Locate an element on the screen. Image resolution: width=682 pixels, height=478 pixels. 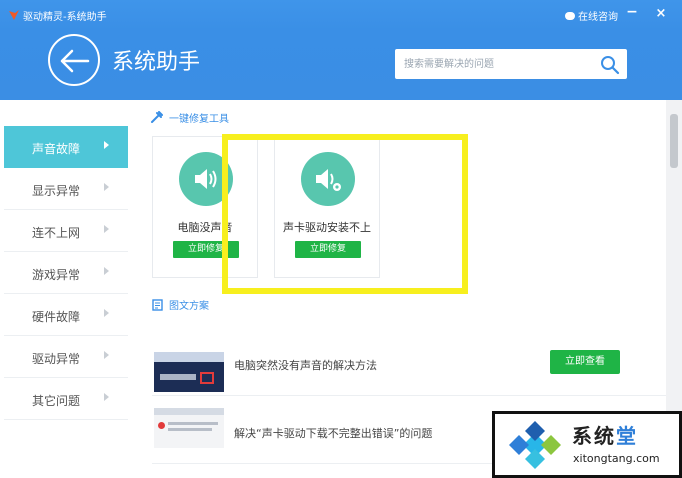
arrow-left-icon is located at coordinates (75, 61).